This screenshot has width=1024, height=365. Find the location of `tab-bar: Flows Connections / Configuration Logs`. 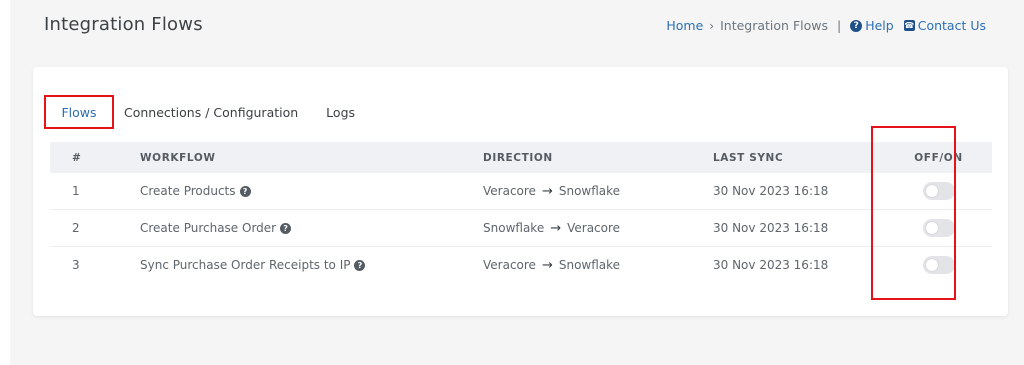

tab-bar: Flows Connections / Configuration Logs is located at coordinates (206, 112).